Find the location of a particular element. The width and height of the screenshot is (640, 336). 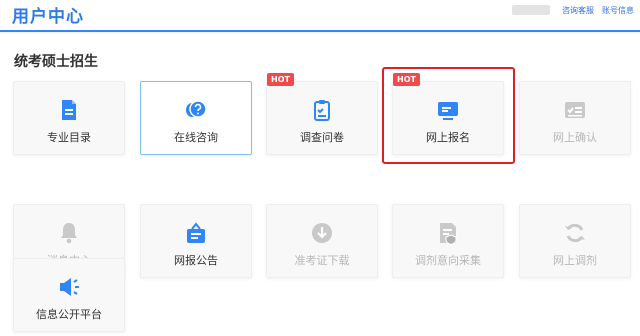

tile-online-confirm: 网上确认 is located at coordinates (575, 118).